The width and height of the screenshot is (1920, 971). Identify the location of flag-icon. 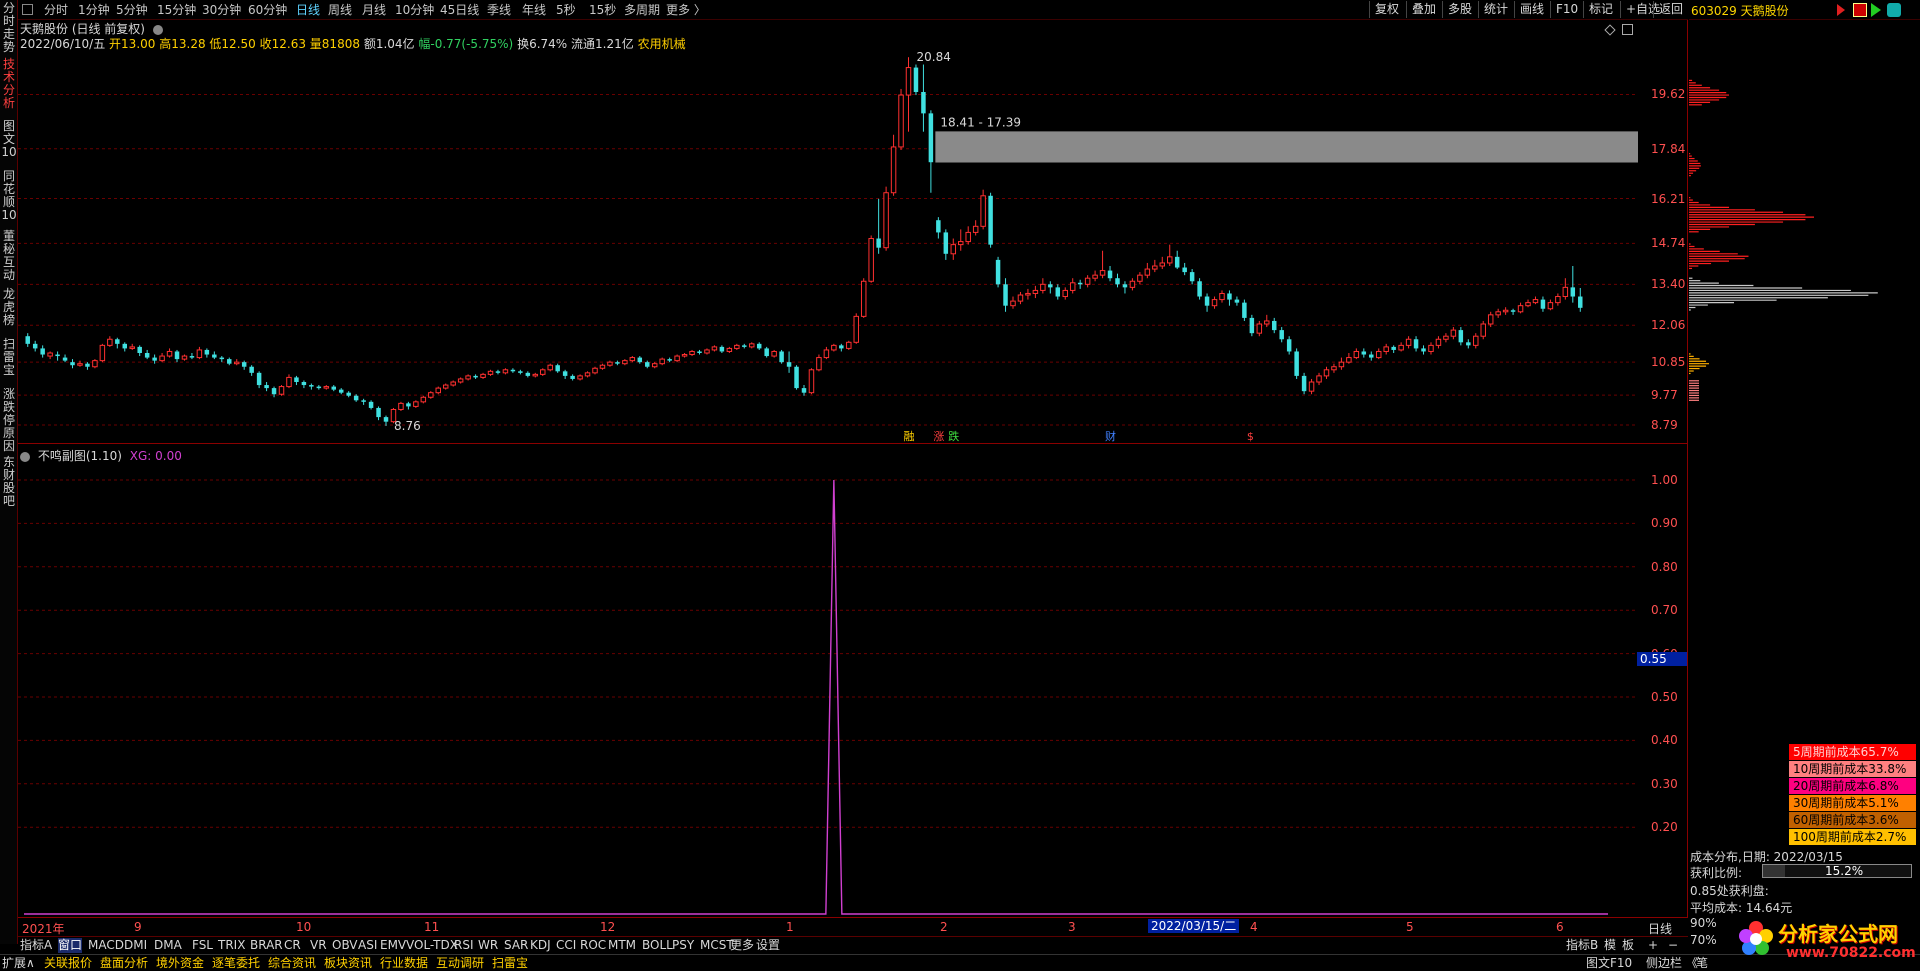
(1841, 10).